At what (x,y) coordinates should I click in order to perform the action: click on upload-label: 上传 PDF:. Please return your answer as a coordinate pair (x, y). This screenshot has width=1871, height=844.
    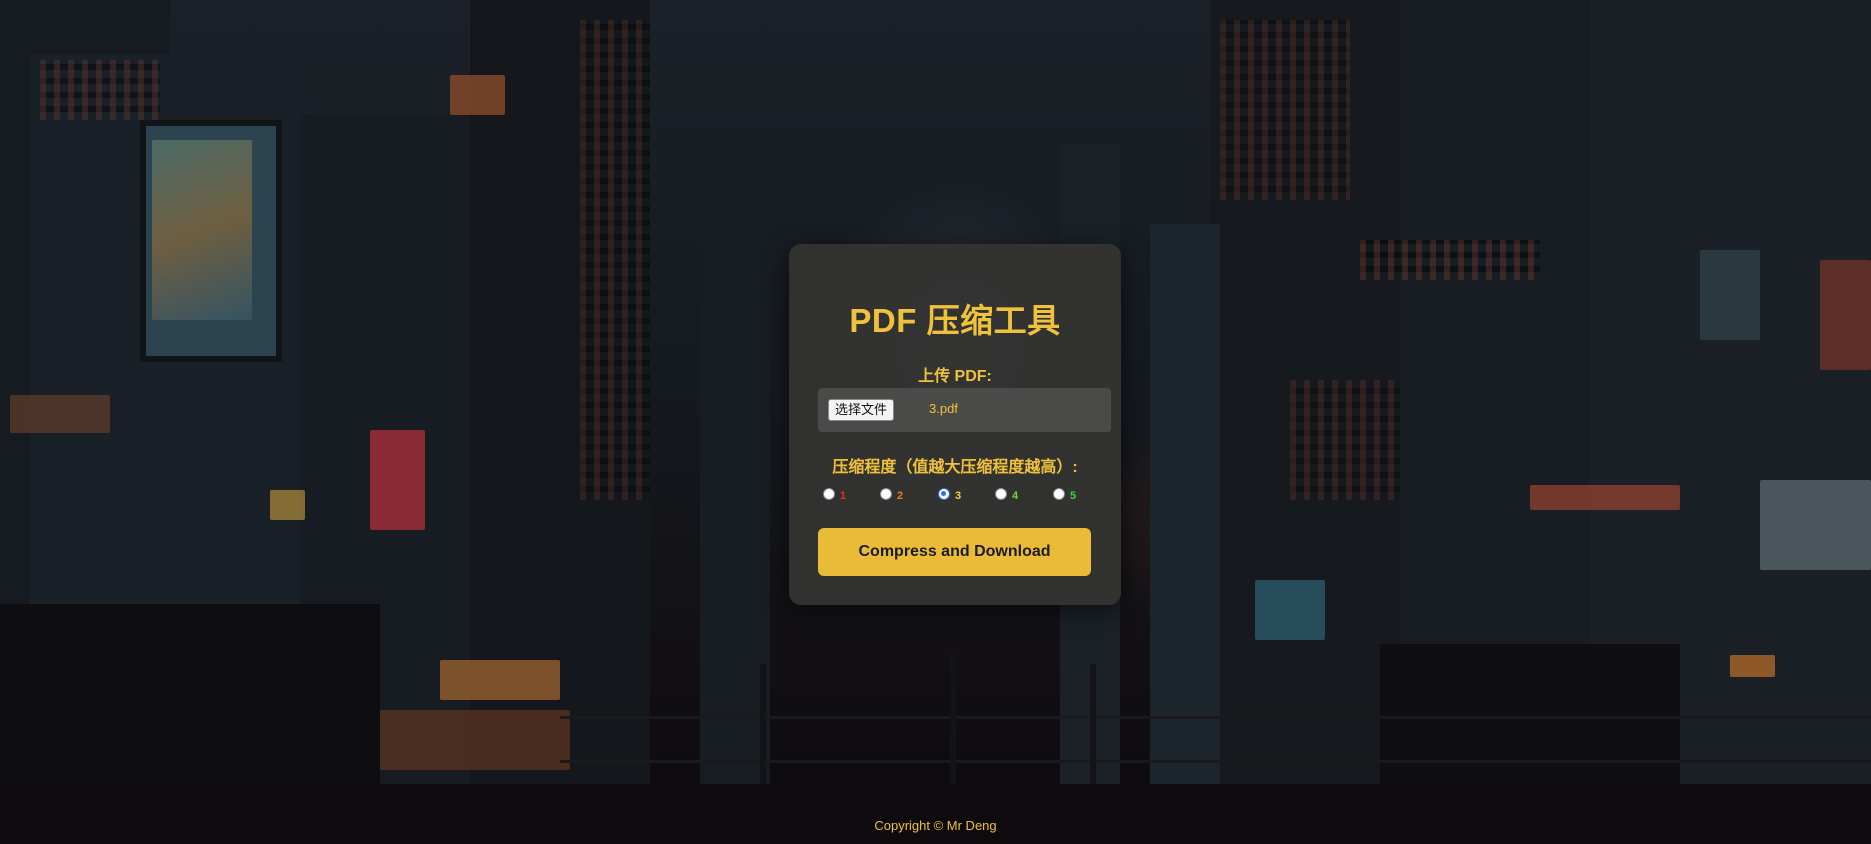
    Looking at the image, I should click on (955, 376).